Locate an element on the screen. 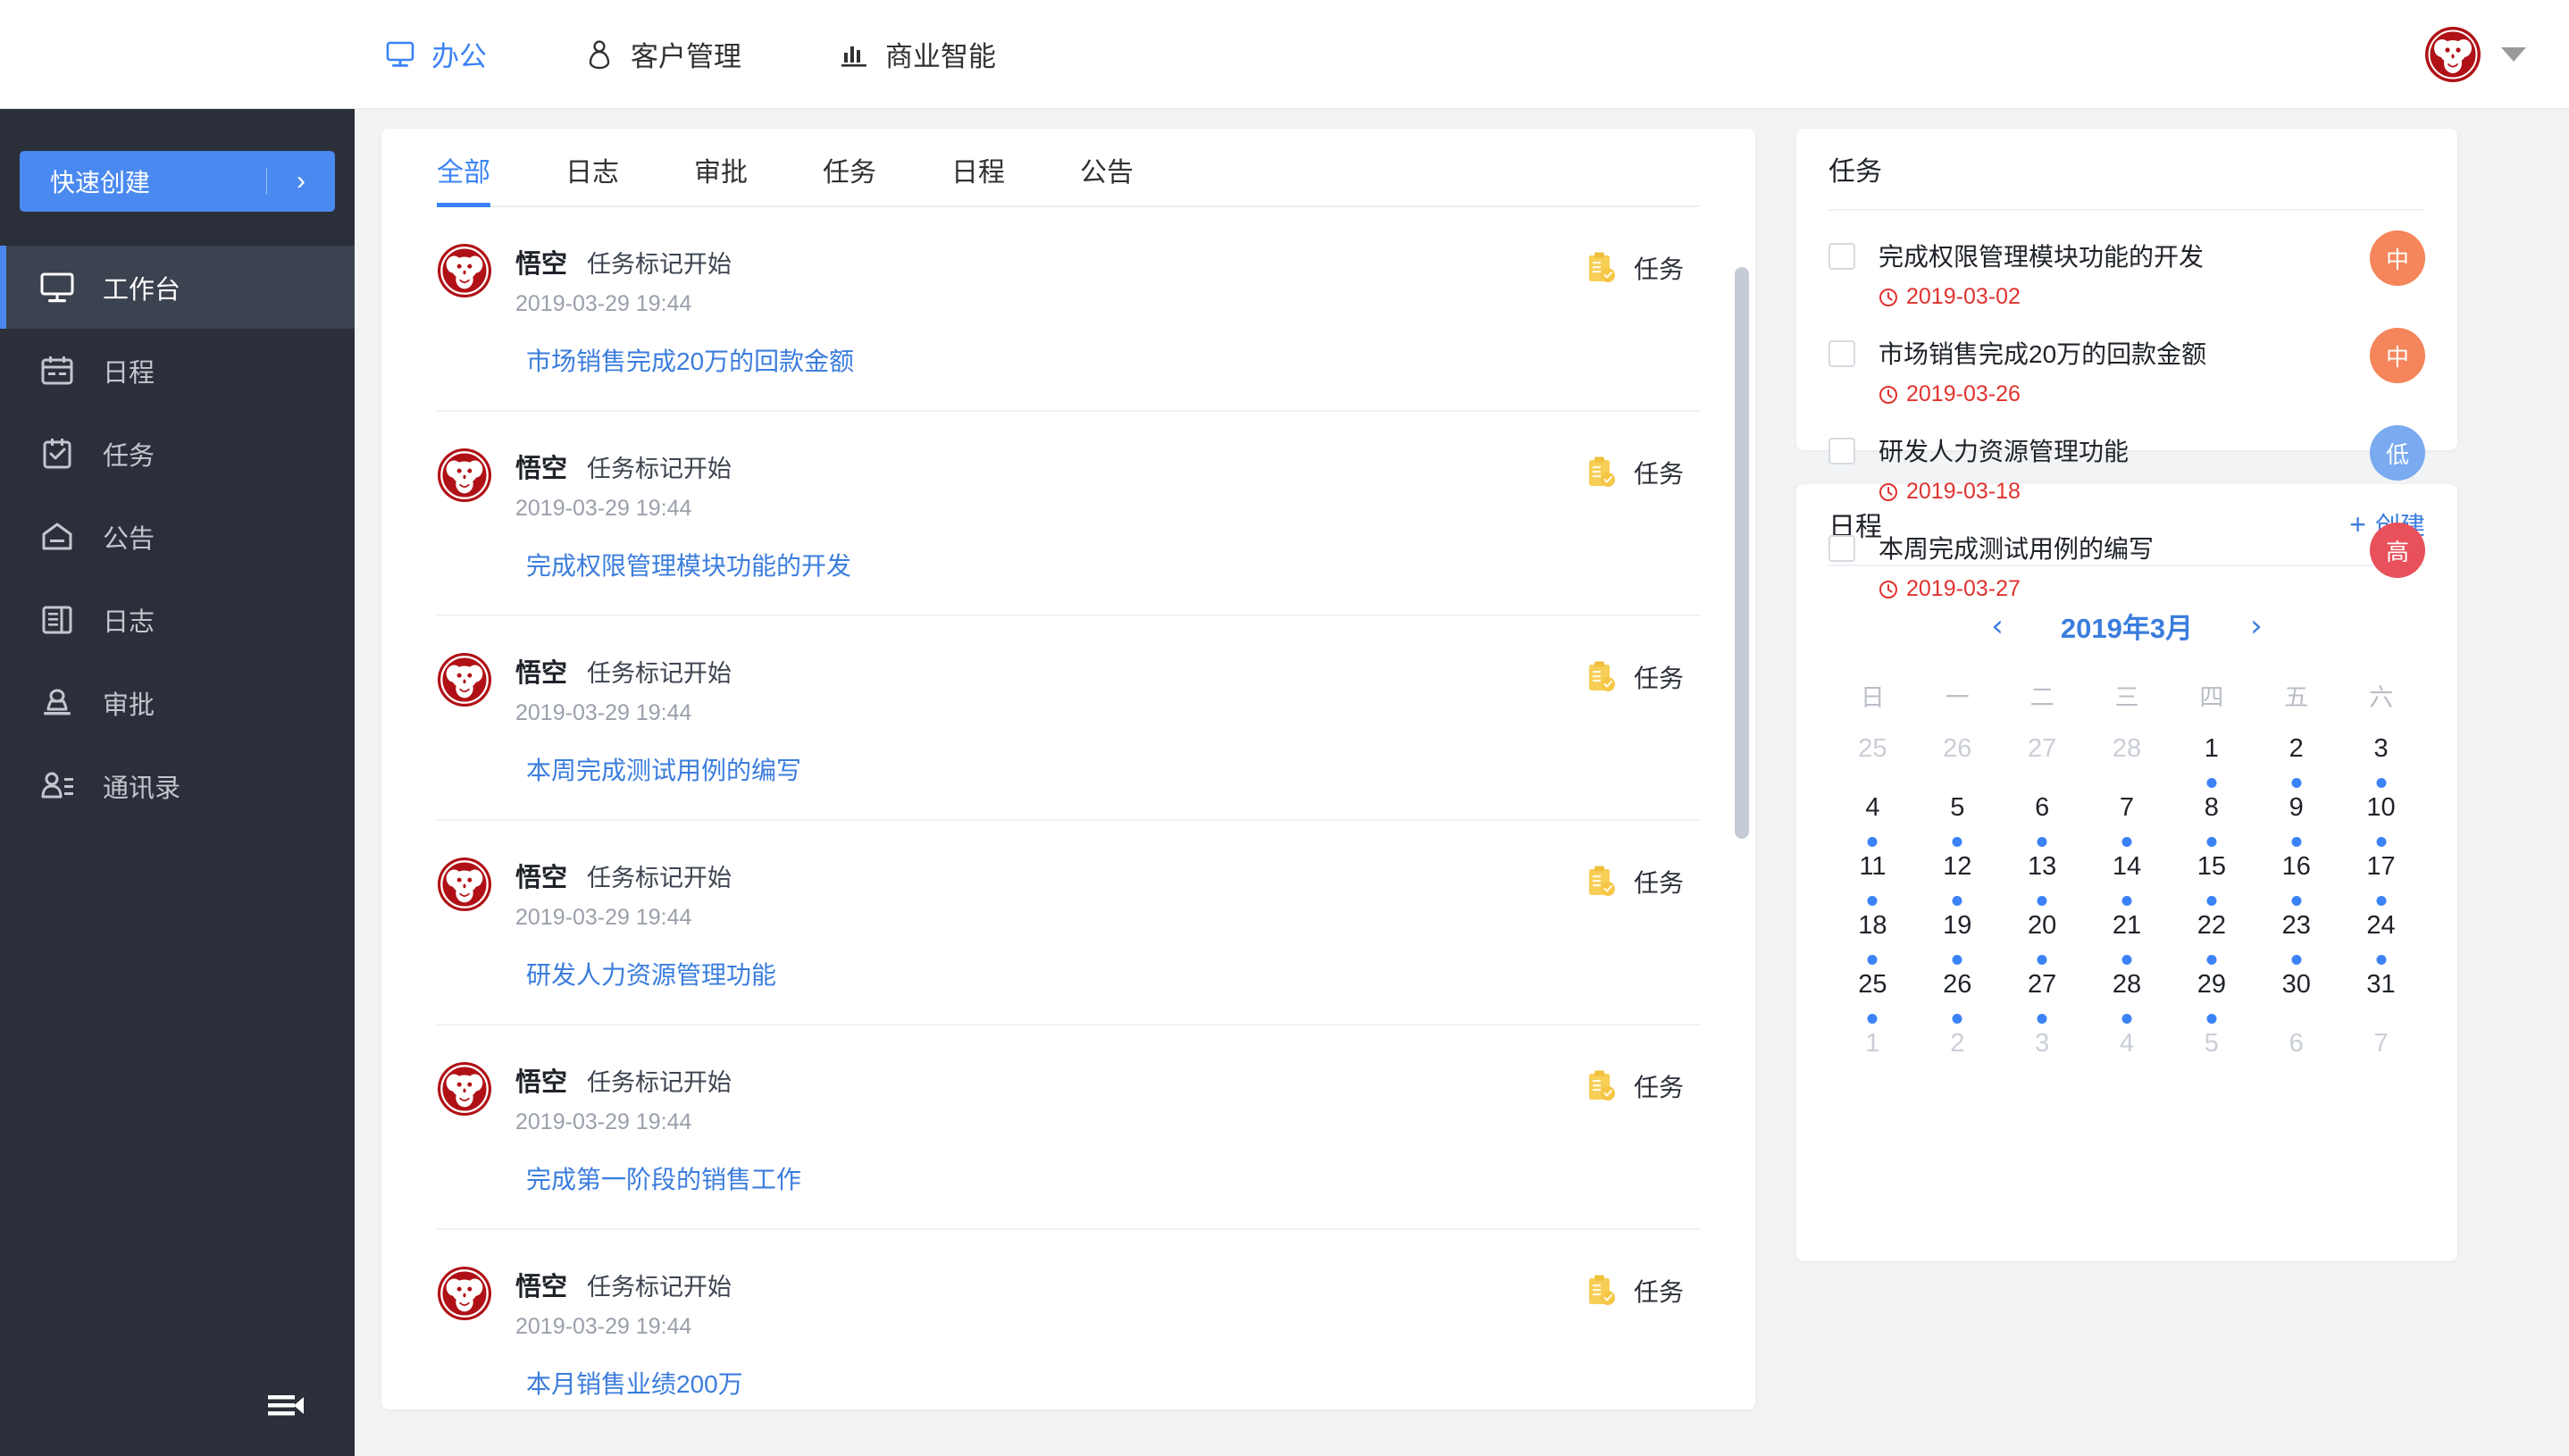  calendar-day: 18 is located at coordinates (1872, 940).